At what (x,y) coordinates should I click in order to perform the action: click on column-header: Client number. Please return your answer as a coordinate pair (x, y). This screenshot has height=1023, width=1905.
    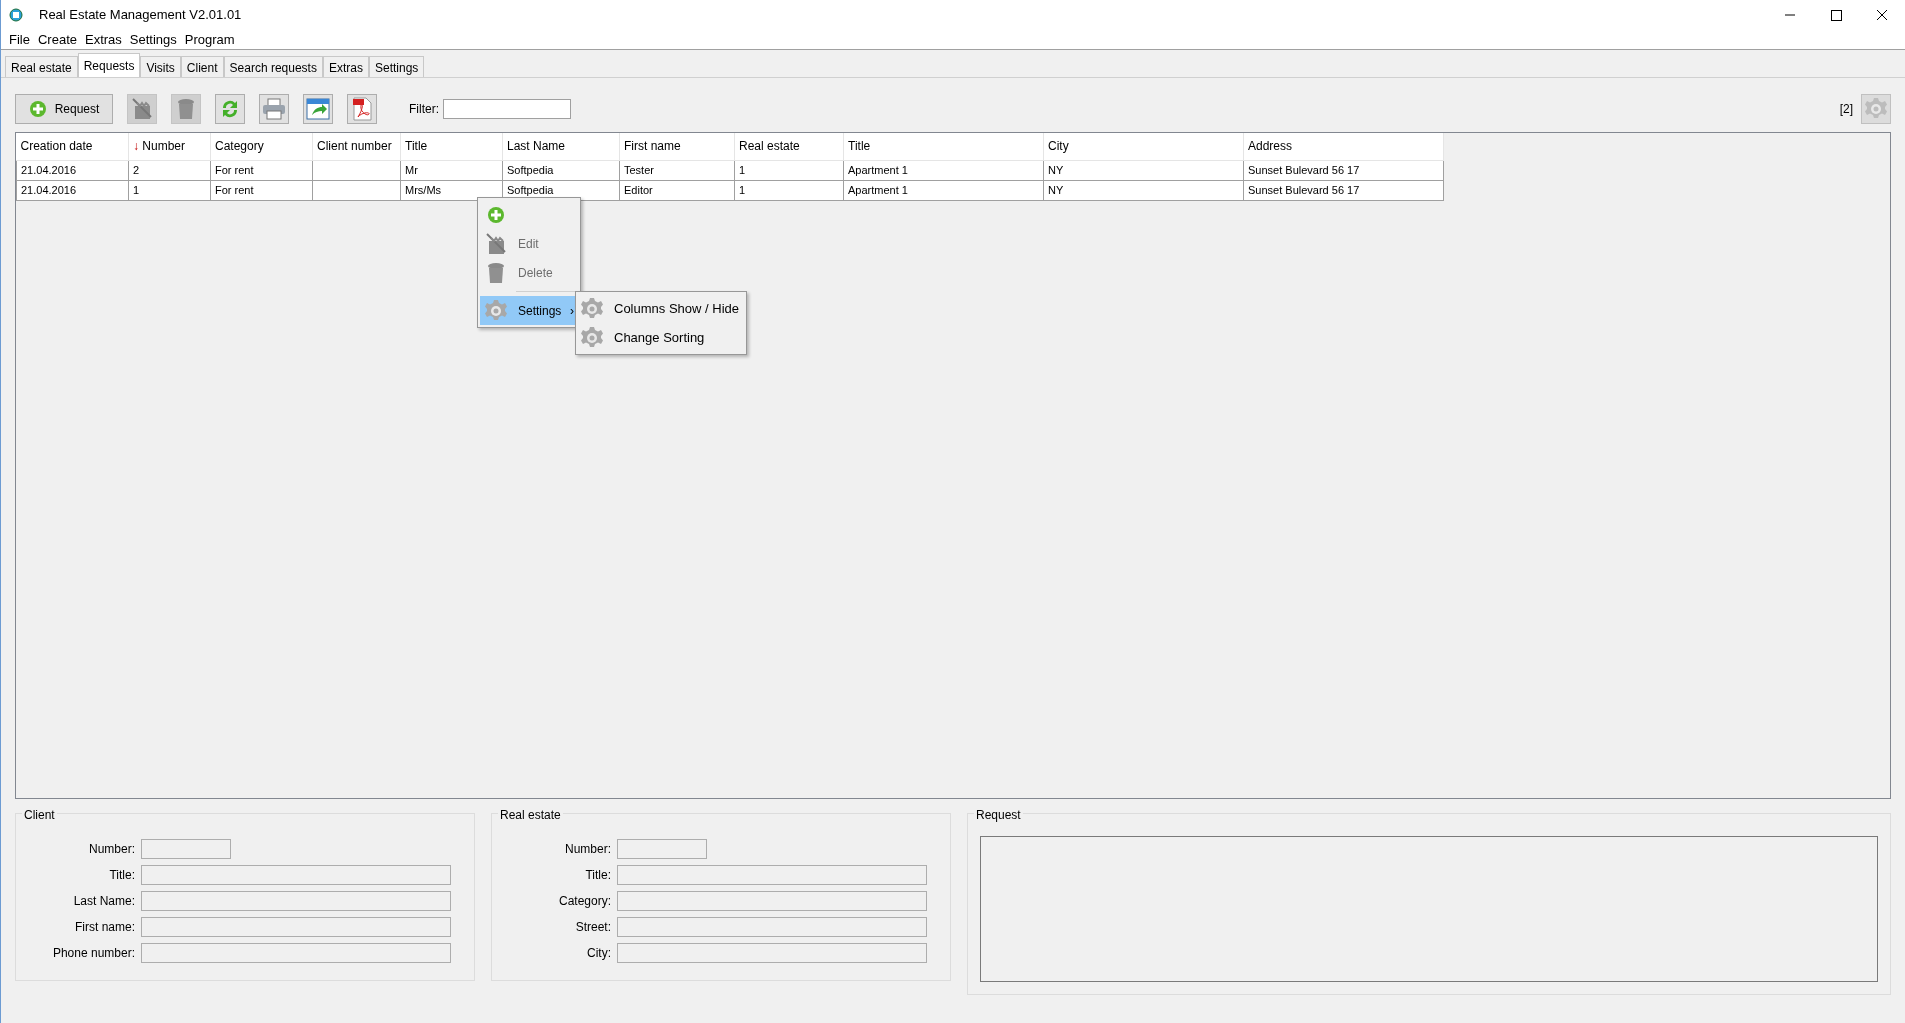
    Looking at the image, I should click on (356, 146).